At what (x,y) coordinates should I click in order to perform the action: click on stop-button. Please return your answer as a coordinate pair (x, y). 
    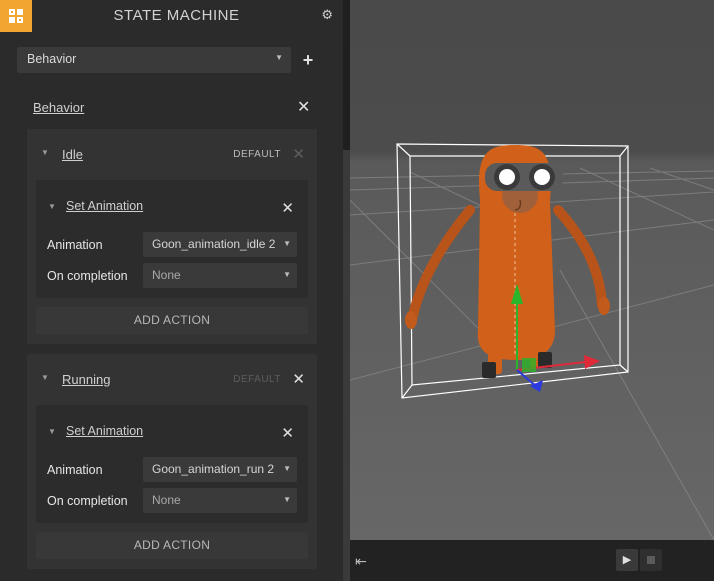
    Looking at the image, I should click on (651, 560).